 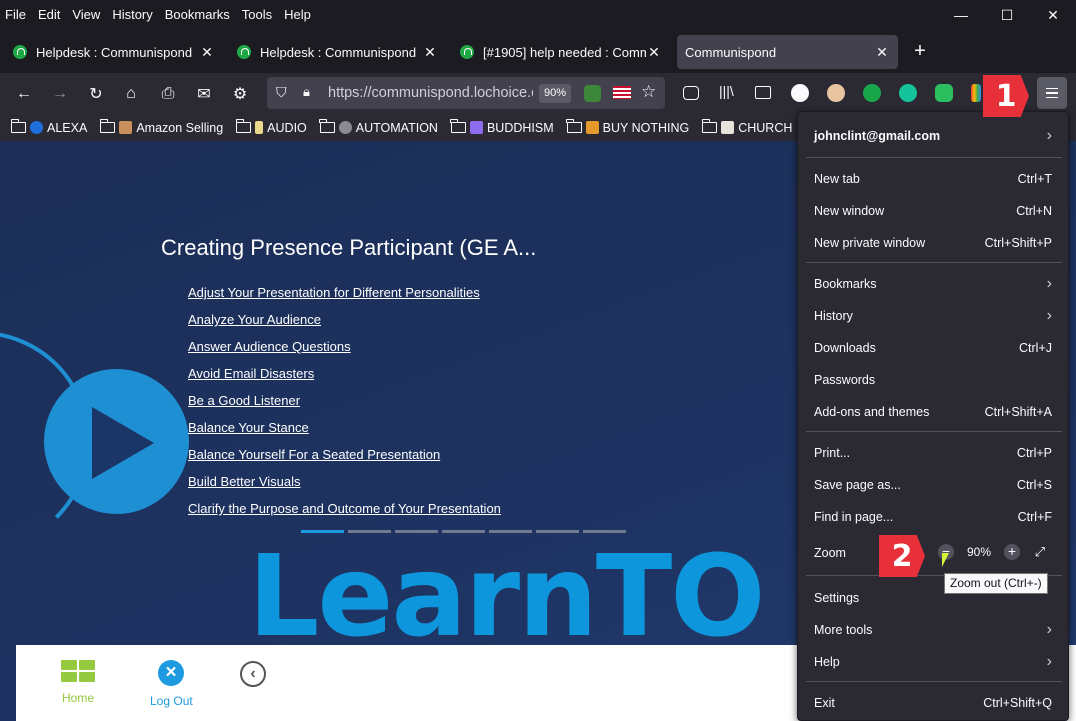 I want to click on profile-extension-icon, so click(x=836, y=93).